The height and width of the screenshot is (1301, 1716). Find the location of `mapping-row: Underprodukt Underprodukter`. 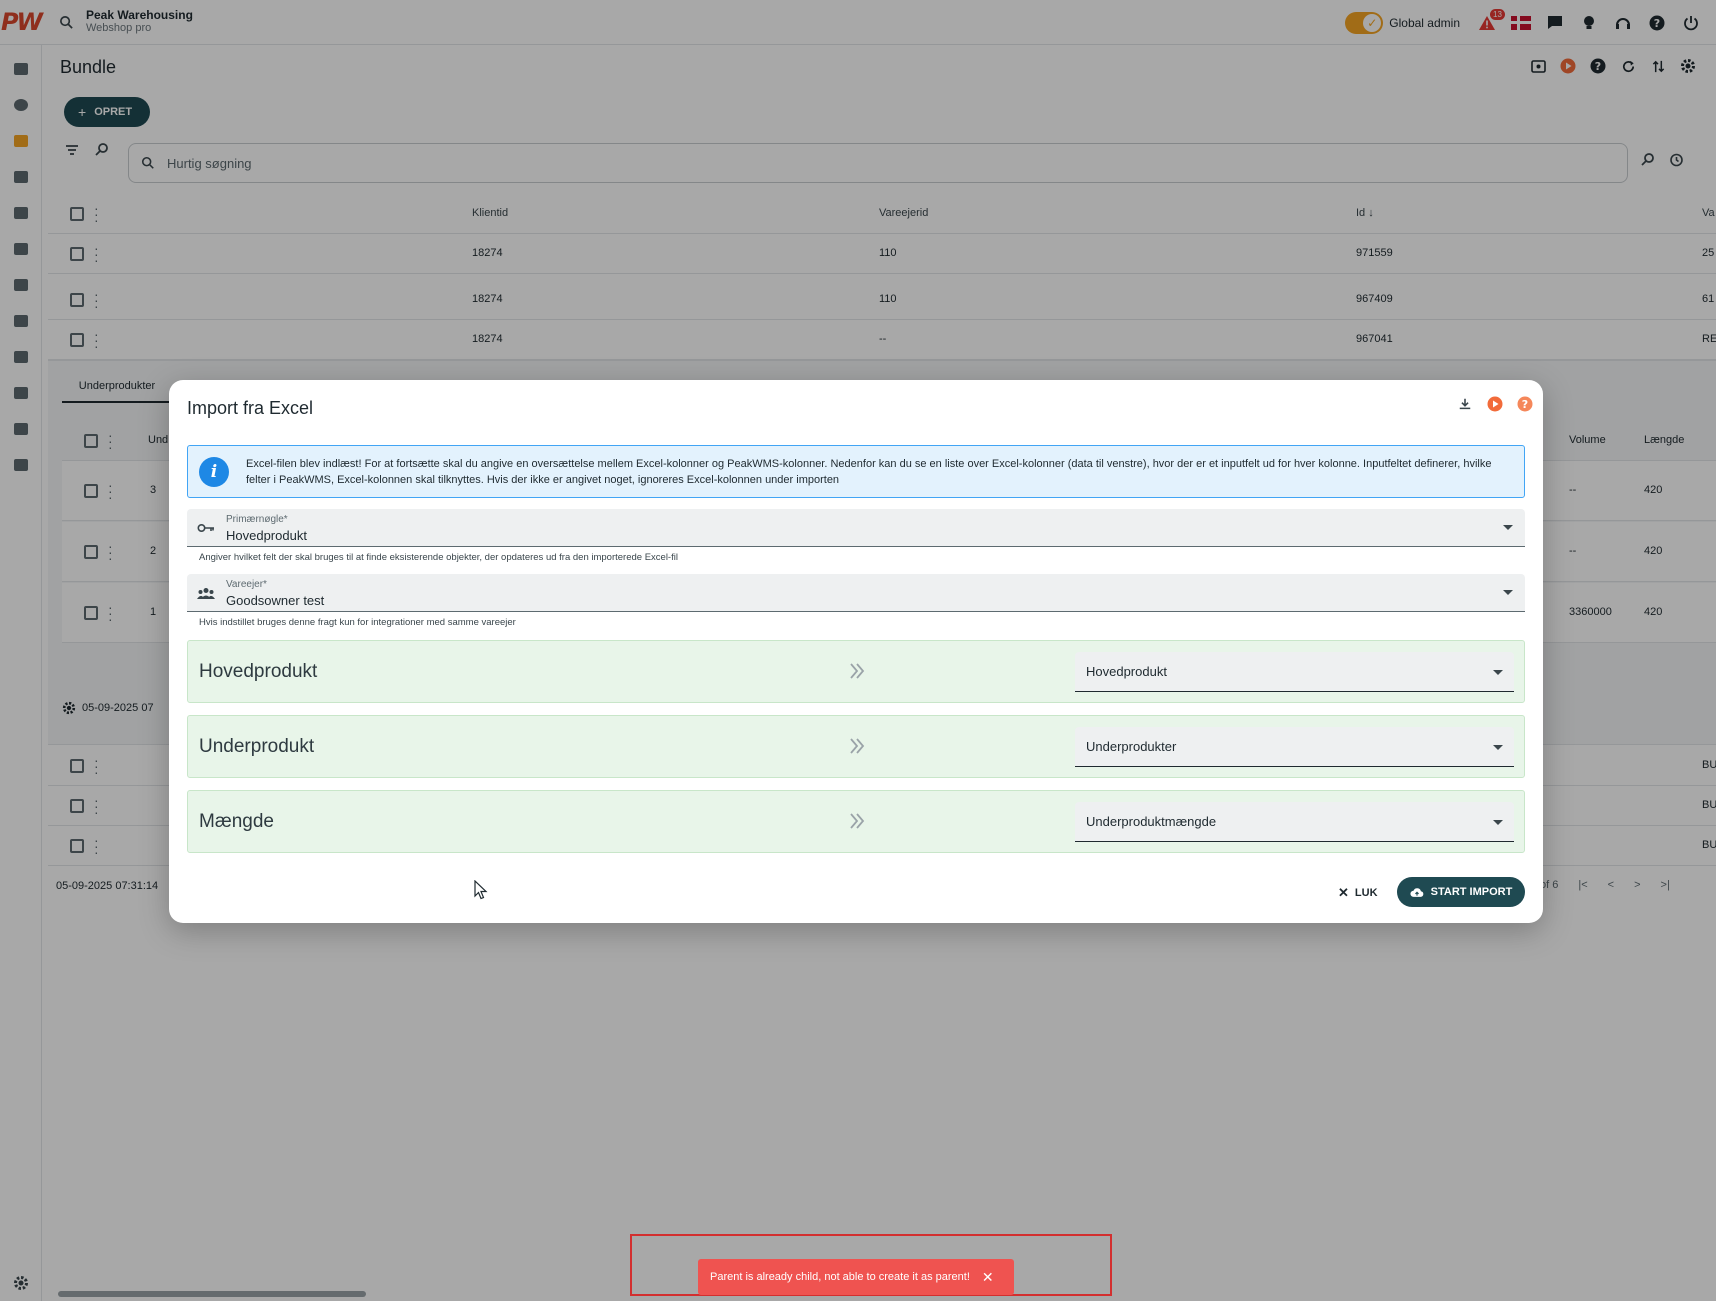

mapping-row: Underprodukt Underprodukter is located at coordinates (856, 746).